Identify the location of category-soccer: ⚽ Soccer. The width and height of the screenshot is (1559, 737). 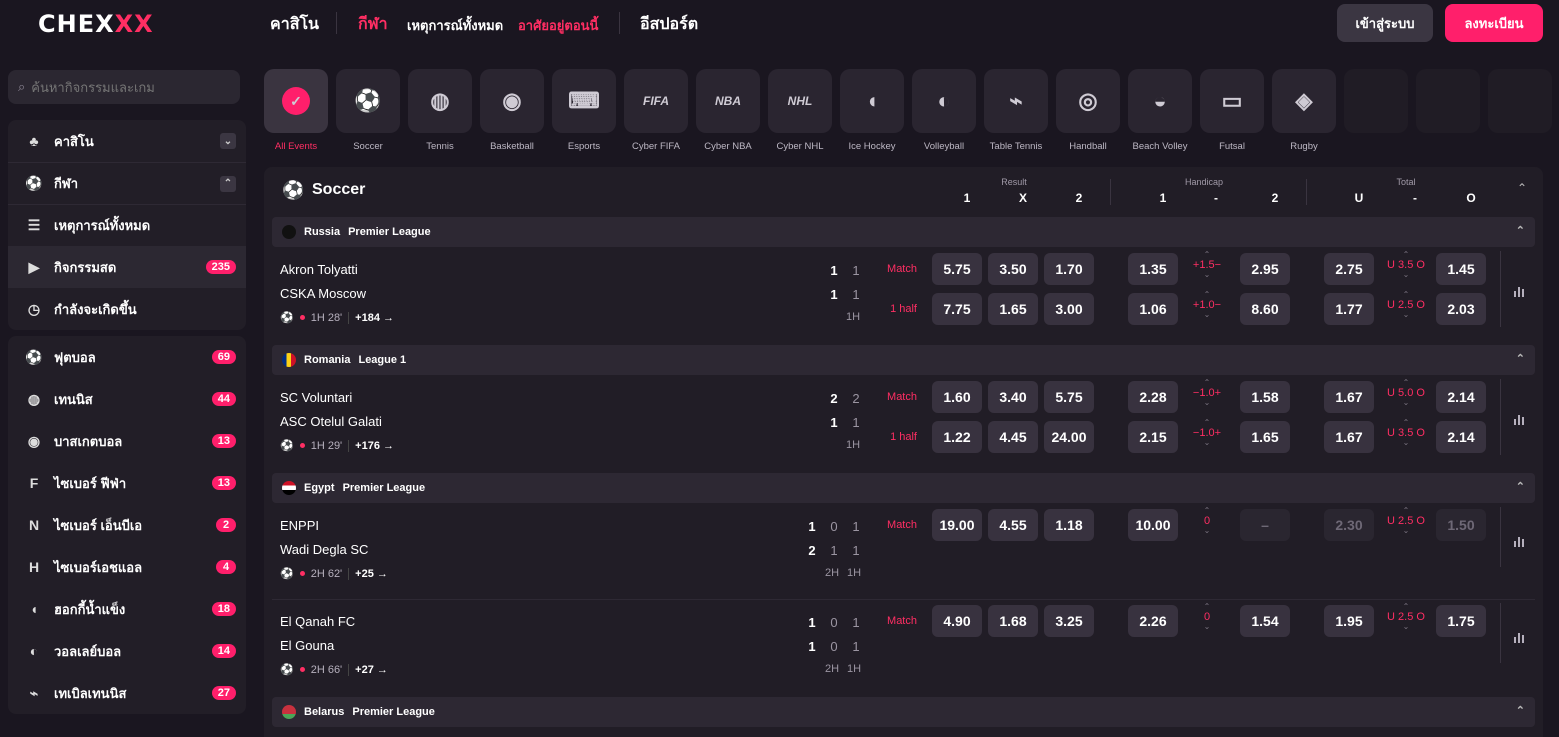
(368, 110).